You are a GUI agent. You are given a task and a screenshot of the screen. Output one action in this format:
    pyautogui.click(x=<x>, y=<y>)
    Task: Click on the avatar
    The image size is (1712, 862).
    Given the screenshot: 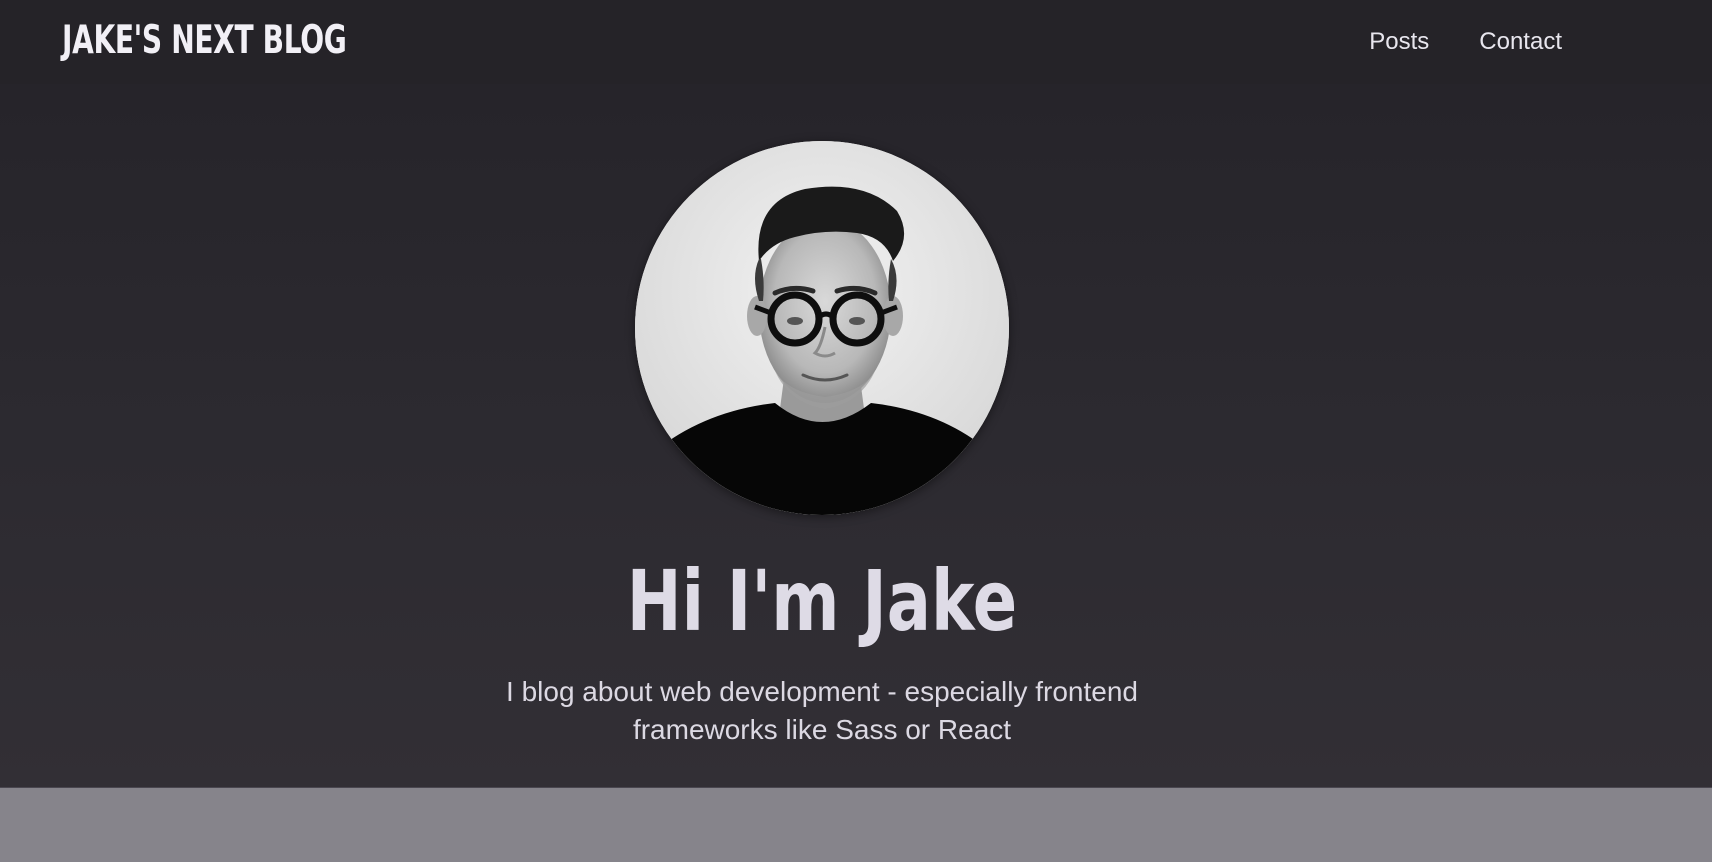 What is the action you would take?
    pyautogui.click(x=822, y=328)
    